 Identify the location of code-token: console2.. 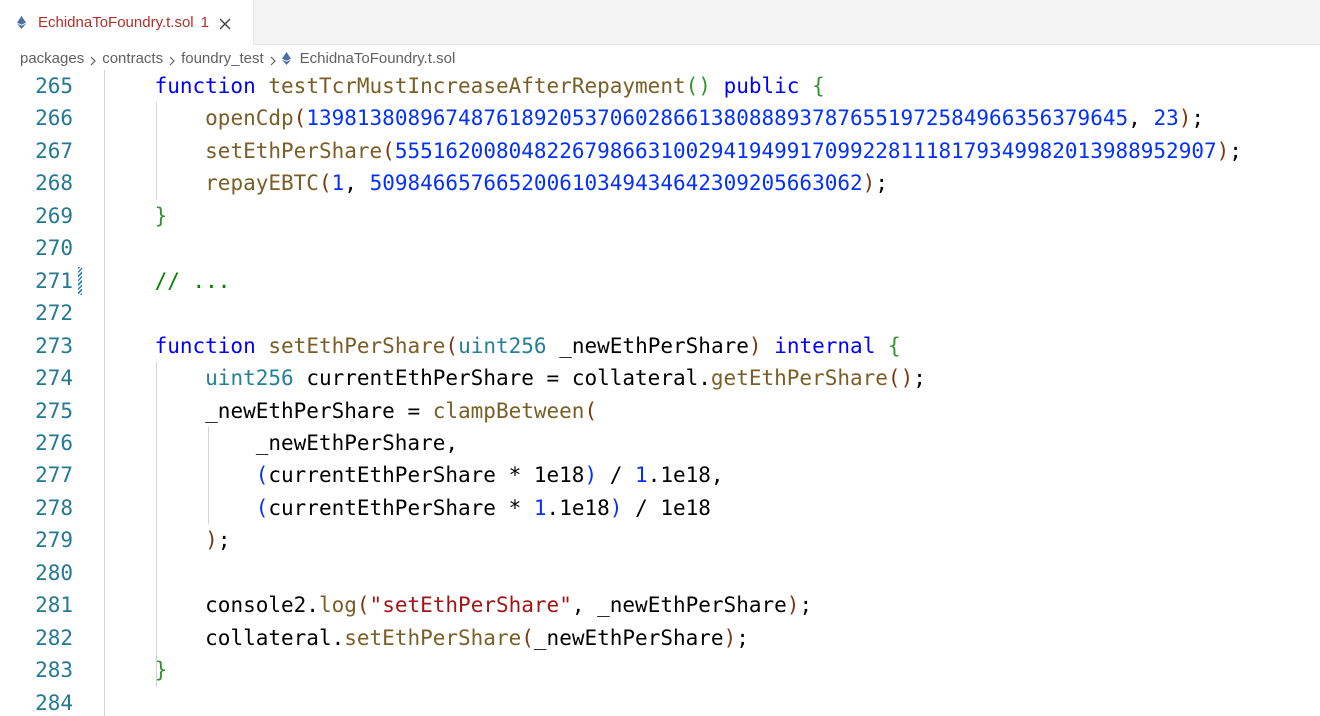
(262, 605).